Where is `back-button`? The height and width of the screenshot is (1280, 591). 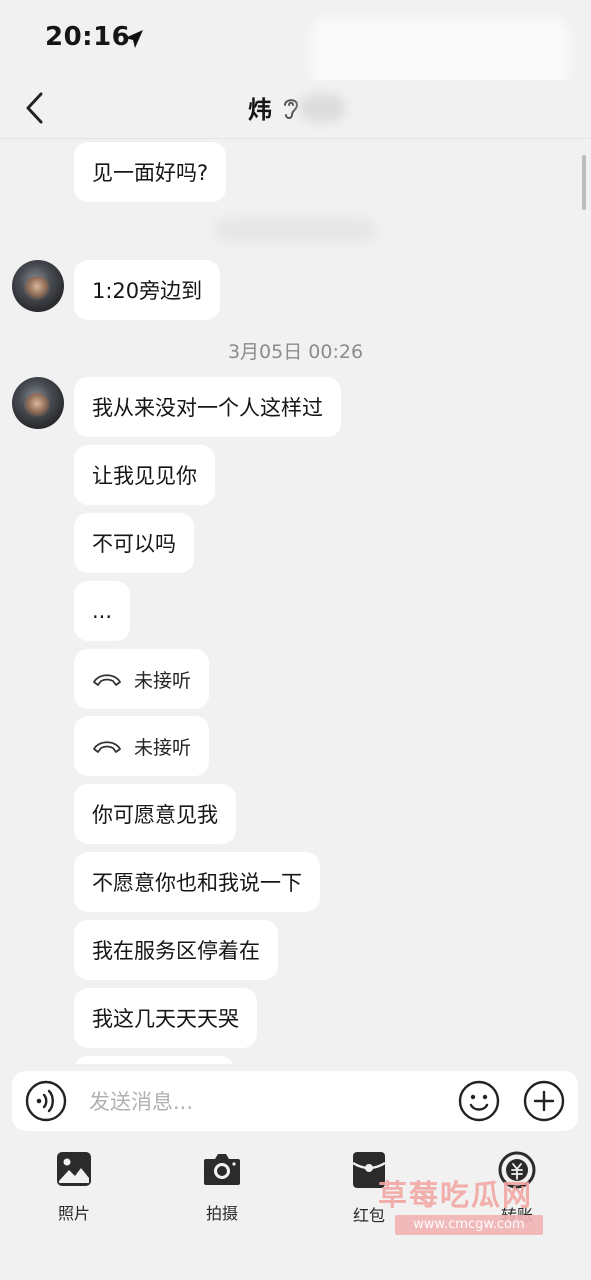 back-button is located at coordinates (35, 108).